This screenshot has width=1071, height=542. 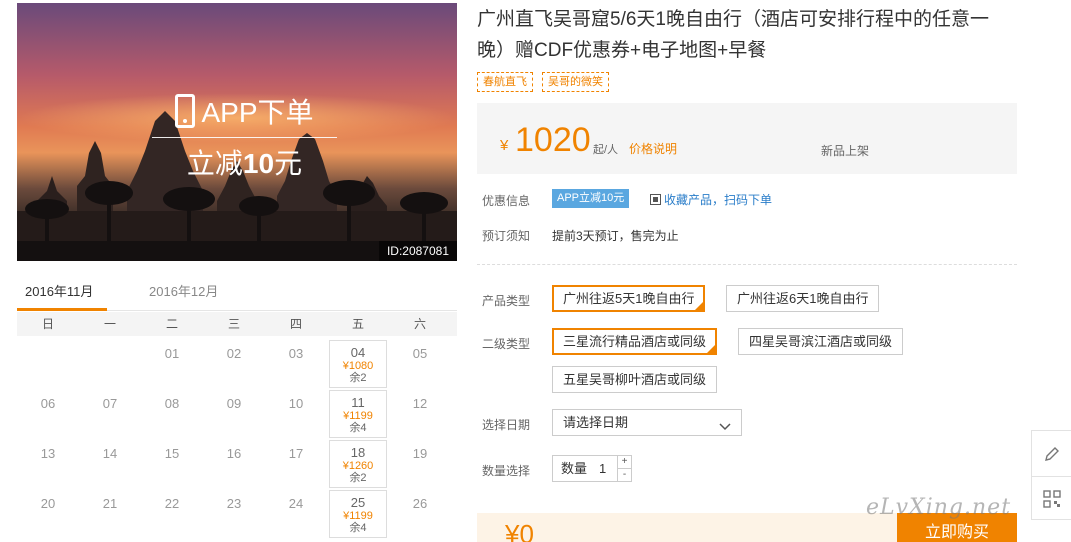 I want to click on calendar-day-23: 23, so click(x=234, y=503).